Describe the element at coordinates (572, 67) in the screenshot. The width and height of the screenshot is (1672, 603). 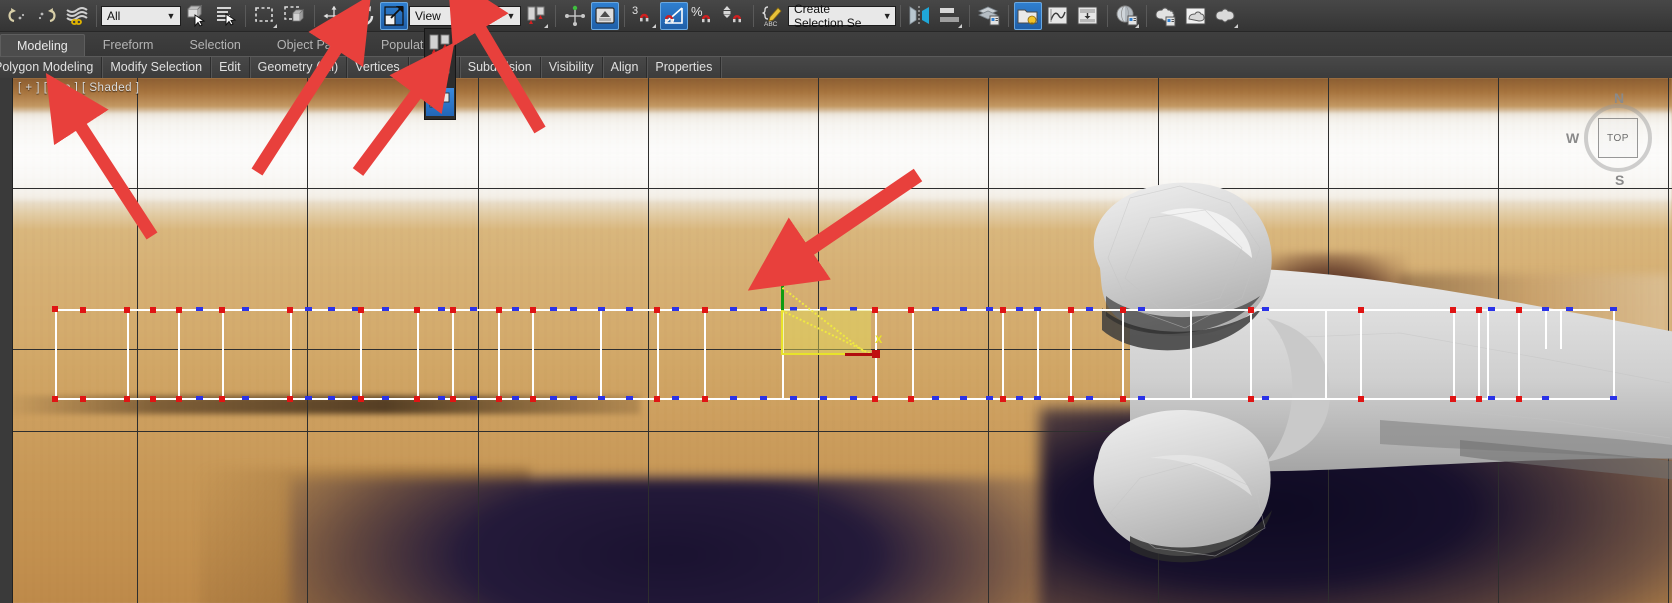
I see `panel-visibility: Visibility` at that location.